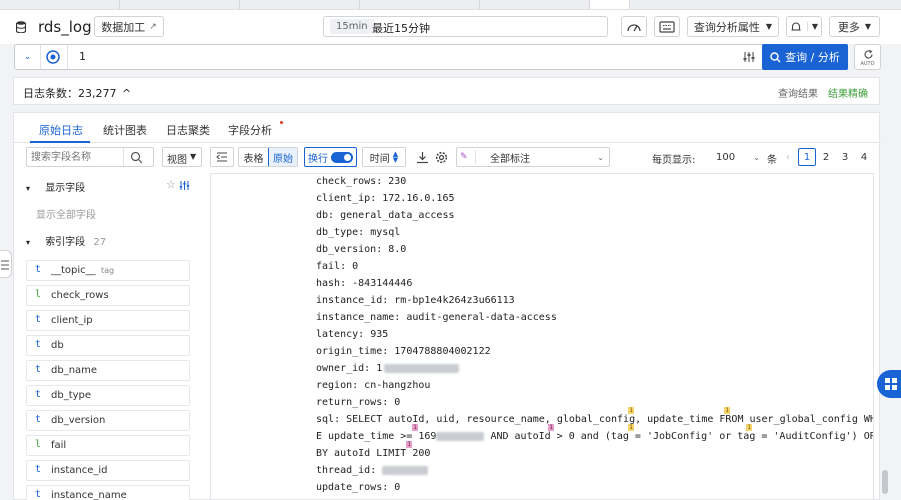  What do you see at coordinates (385, 232) in the screenshot?
I see `log-value: mysql` at bounding box center [385, 232].